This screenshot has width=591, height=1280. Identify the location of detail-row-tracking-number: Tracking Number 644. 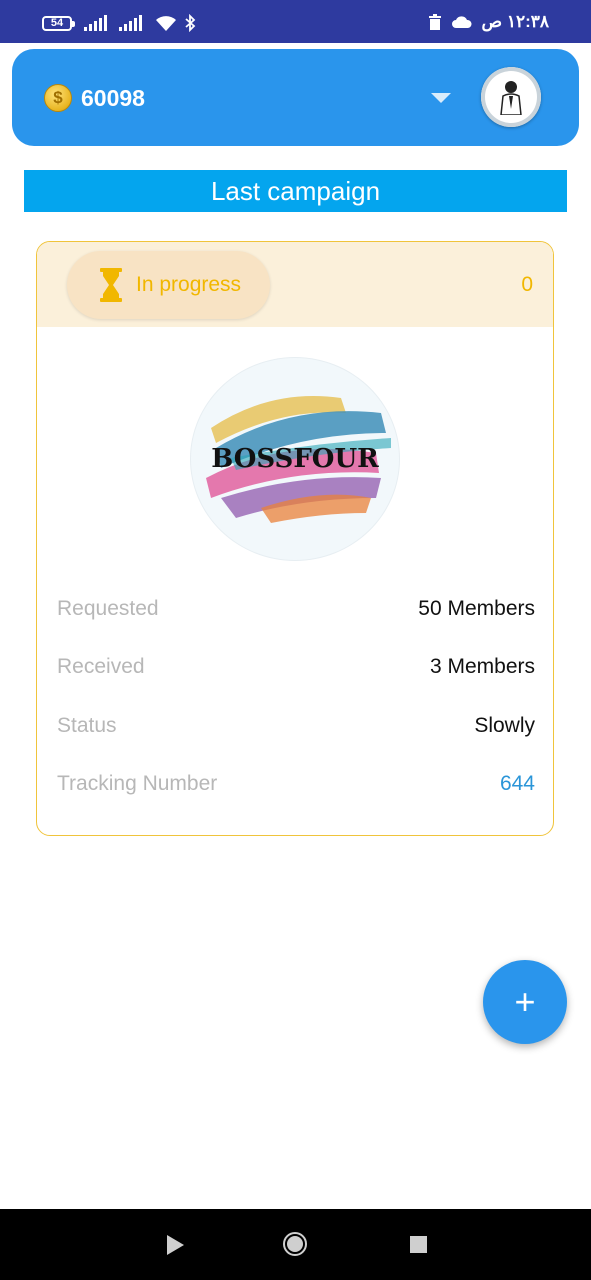
(296, 787).